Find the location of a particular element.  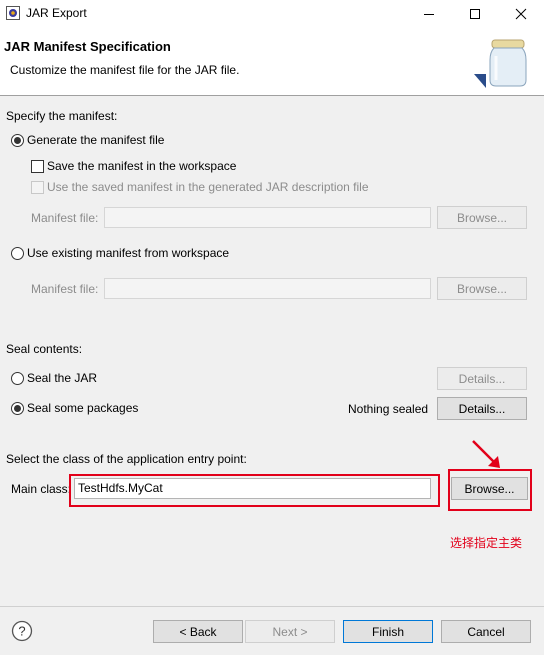

maximize-button is located at coordinates (475, 14).